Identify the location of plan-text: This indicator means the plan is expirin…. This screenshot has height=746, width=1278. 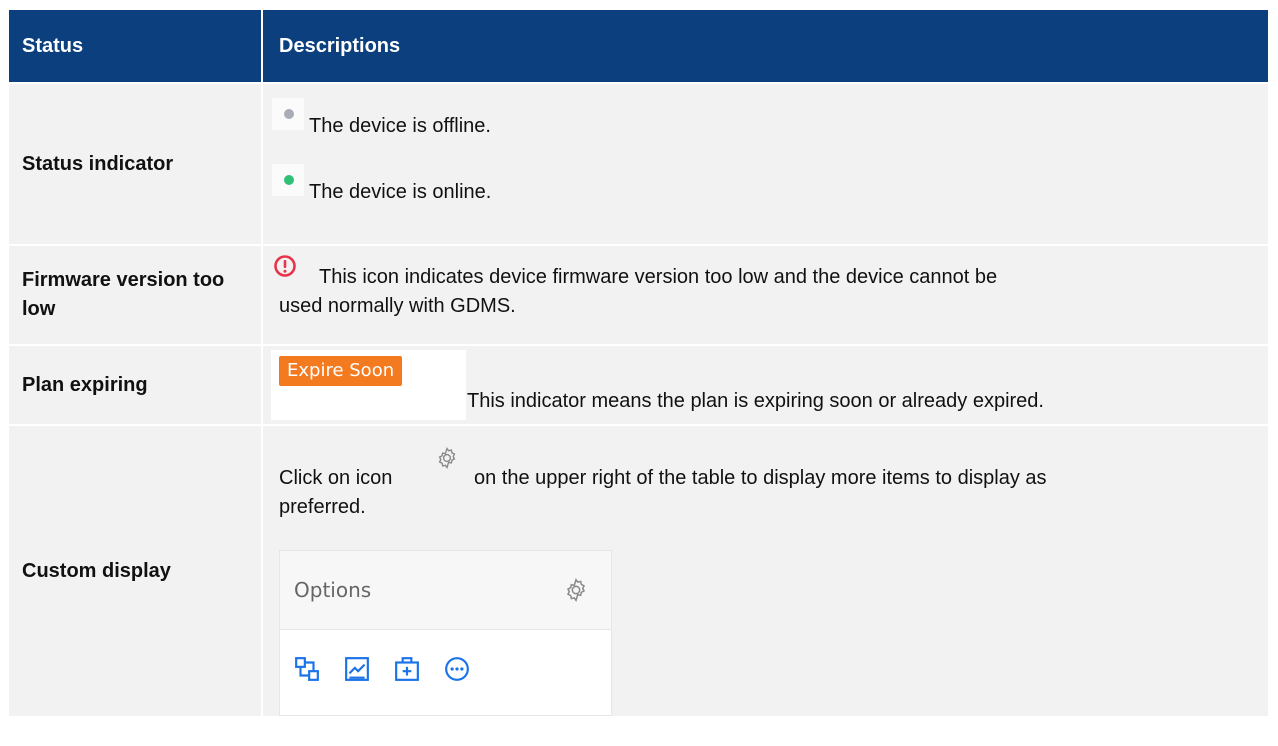
(755, 401).